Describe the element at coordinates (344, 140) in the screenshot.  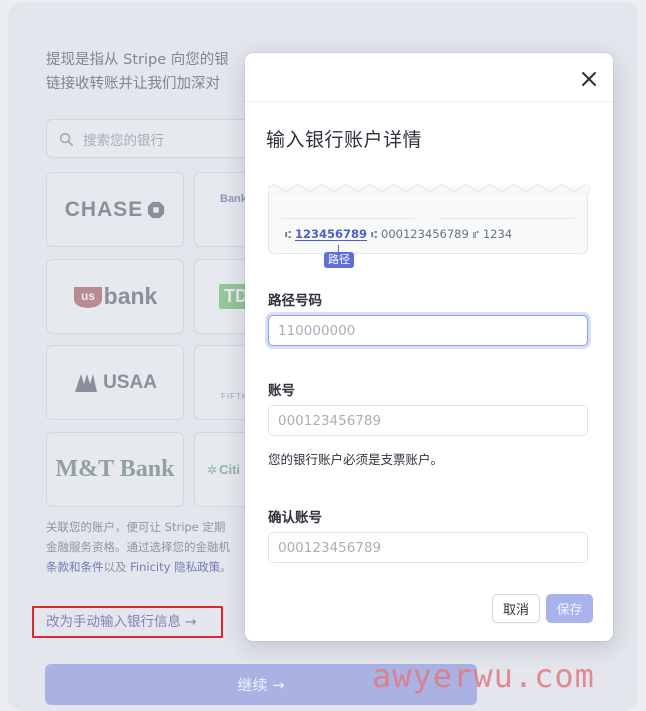
I see `modal-title: 输入银行账户详情` at that location.